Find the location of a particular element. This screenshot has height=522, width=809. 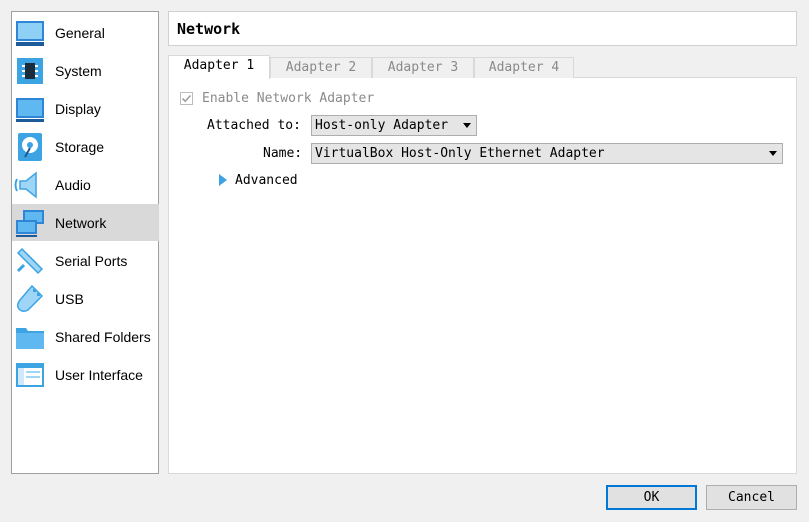

expand-arrow-icon is located at coordinates (223, 180).